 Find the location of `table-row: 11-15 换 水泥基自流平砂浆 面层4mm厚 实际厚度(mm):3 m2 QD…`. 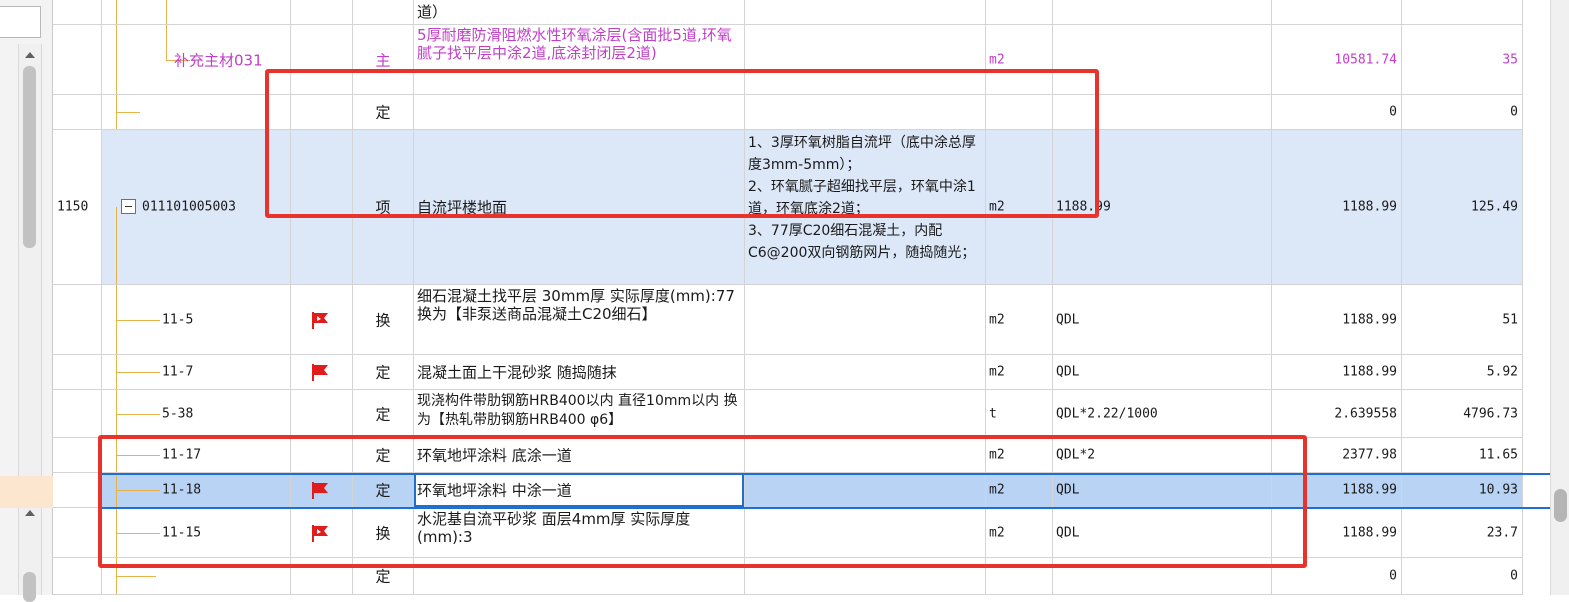

table-row: 11-15 换 水泥基自流平砂浆 面层4mm厚 实际厚度(mm):3 m2 QD… is located at coordinates (788, 533).